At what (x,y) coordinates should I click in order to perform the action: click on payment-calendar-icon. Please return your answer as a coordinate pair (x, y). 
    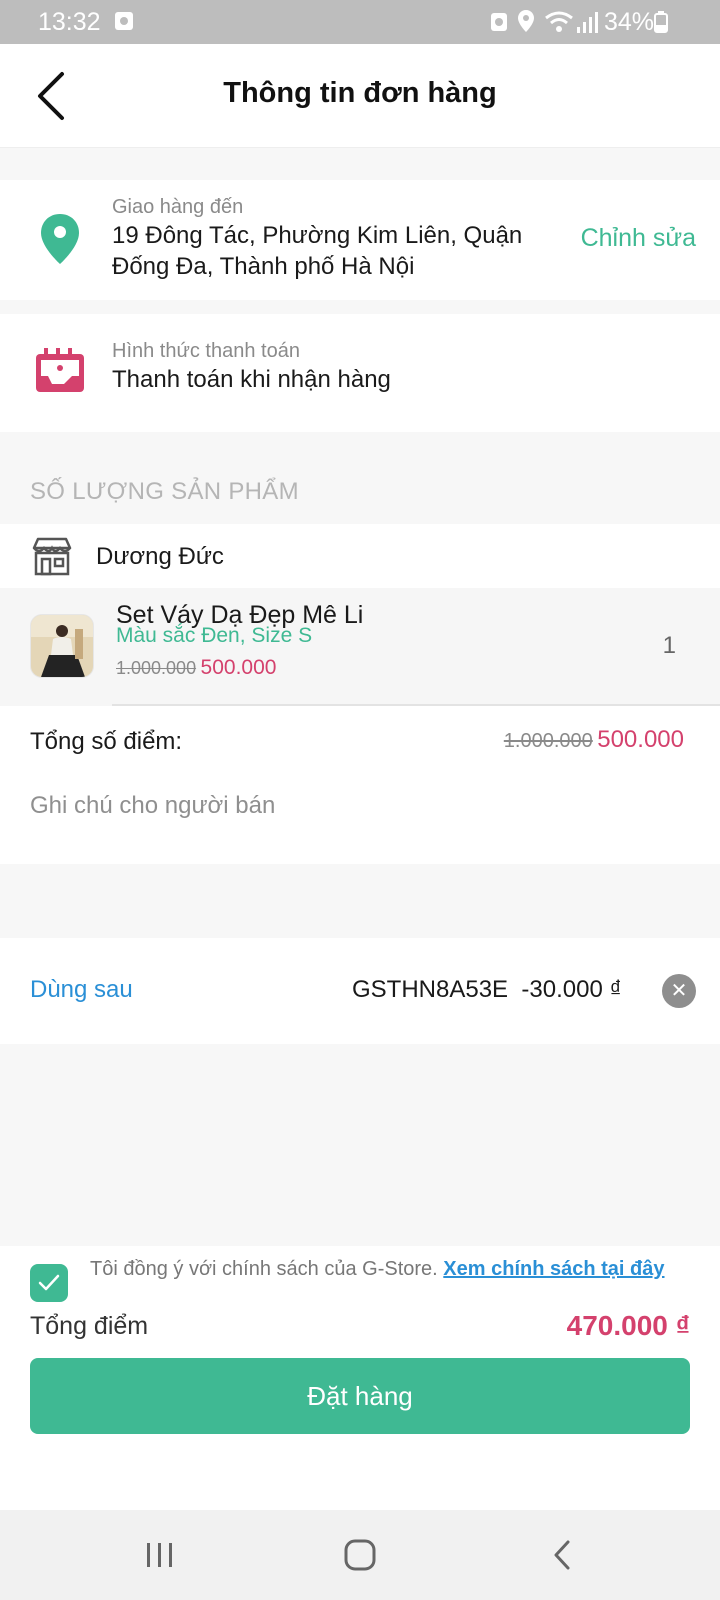
    Looking at the image, I should click on (60, 370).